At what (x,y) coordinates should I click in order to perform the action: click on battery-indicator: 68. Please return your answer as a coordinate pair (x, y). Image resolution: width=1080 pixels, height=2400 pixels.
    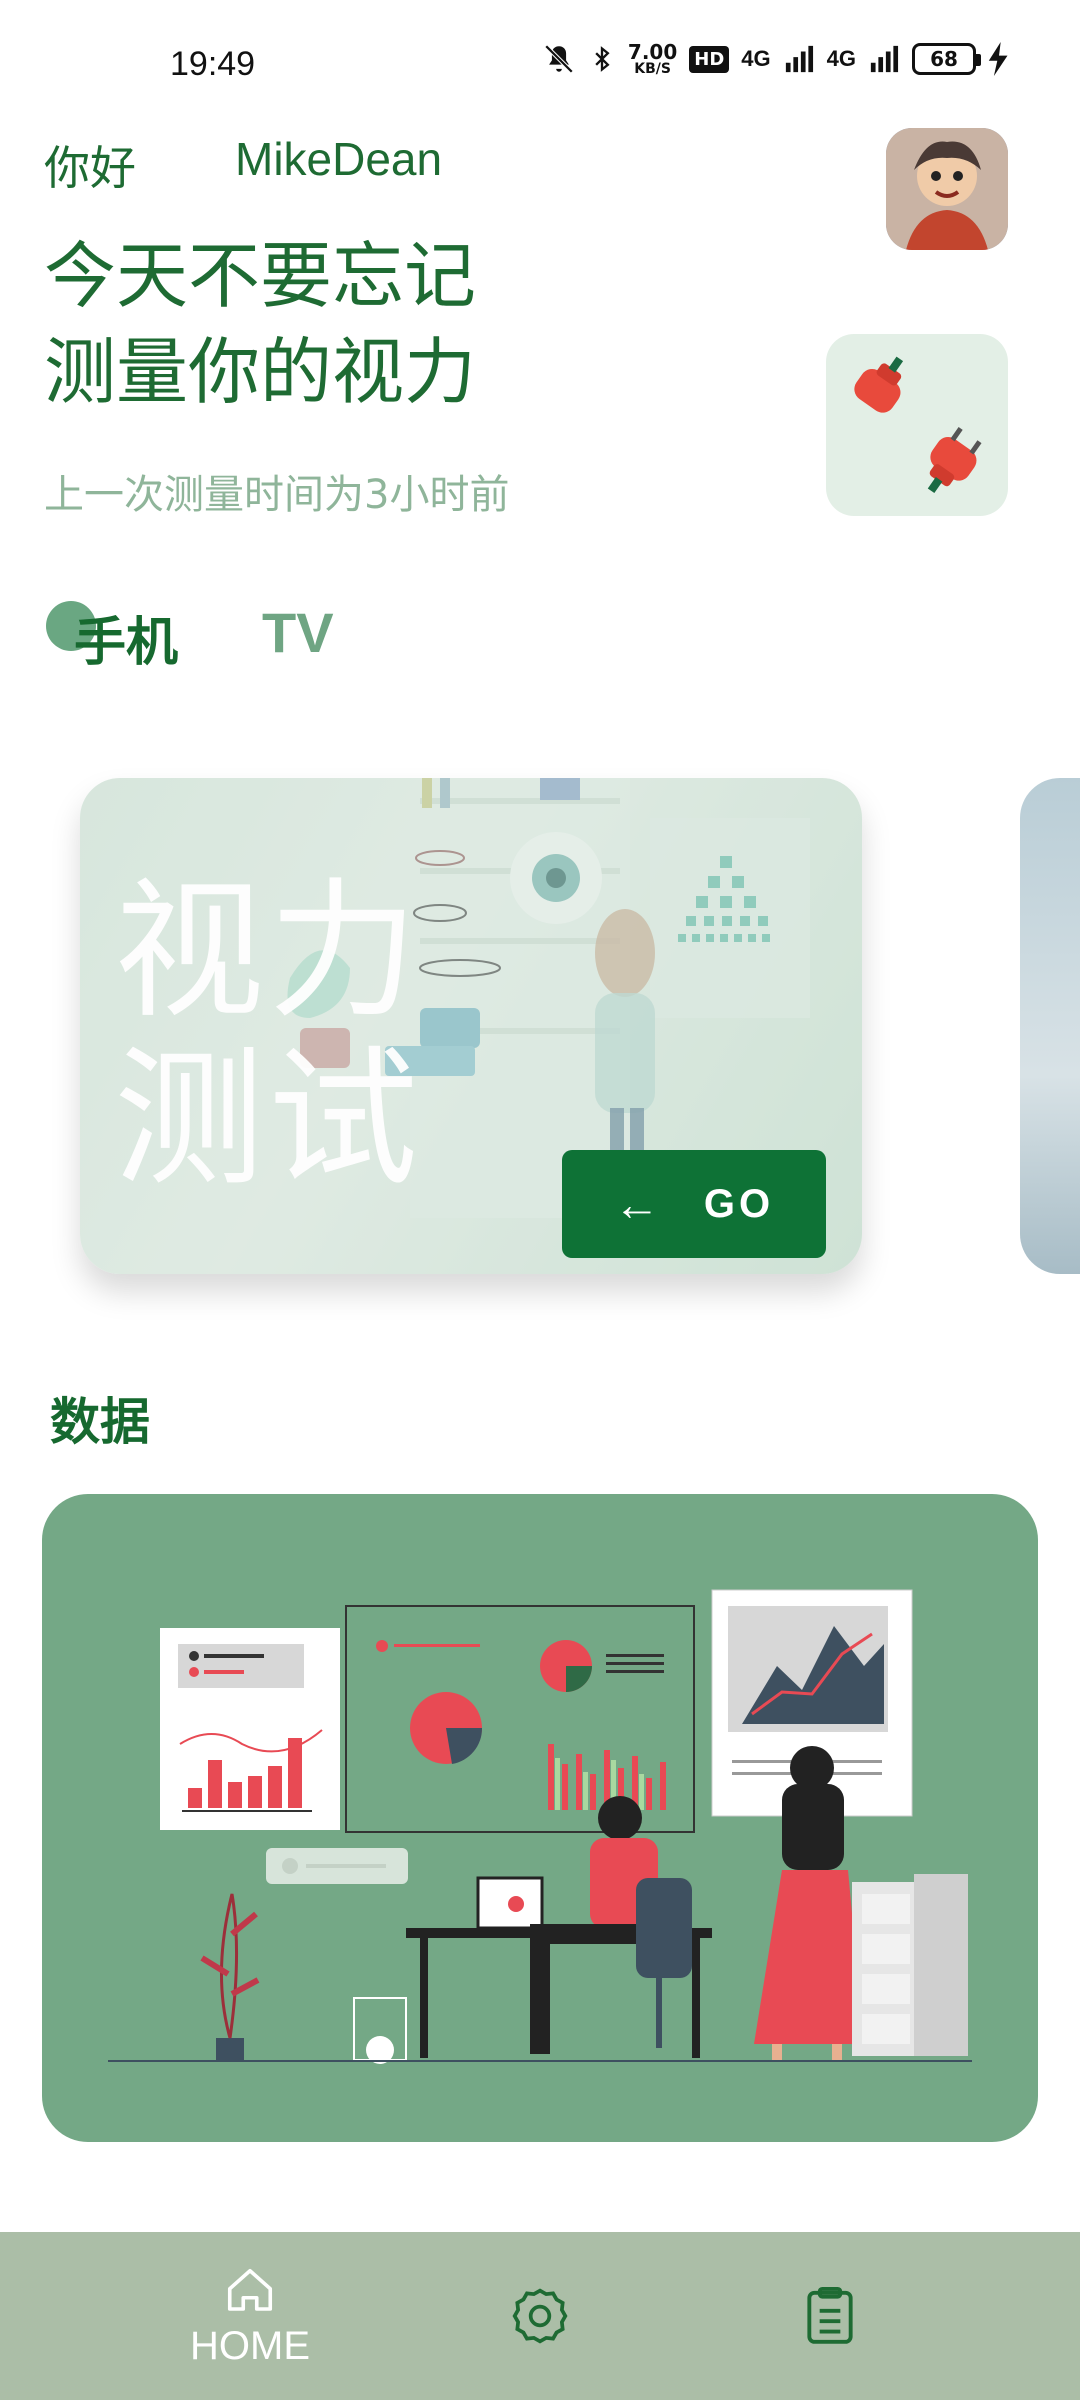
    Looking at the image, I should click on (946, 59).